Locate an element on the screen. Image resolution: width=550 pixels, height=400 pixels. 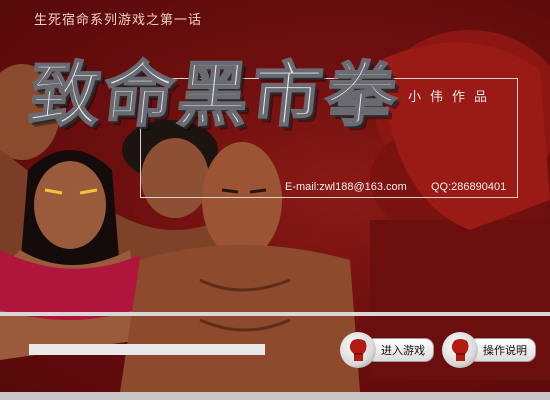
enter-game-button: 进入游戏 is located at coordinates (387, 350).